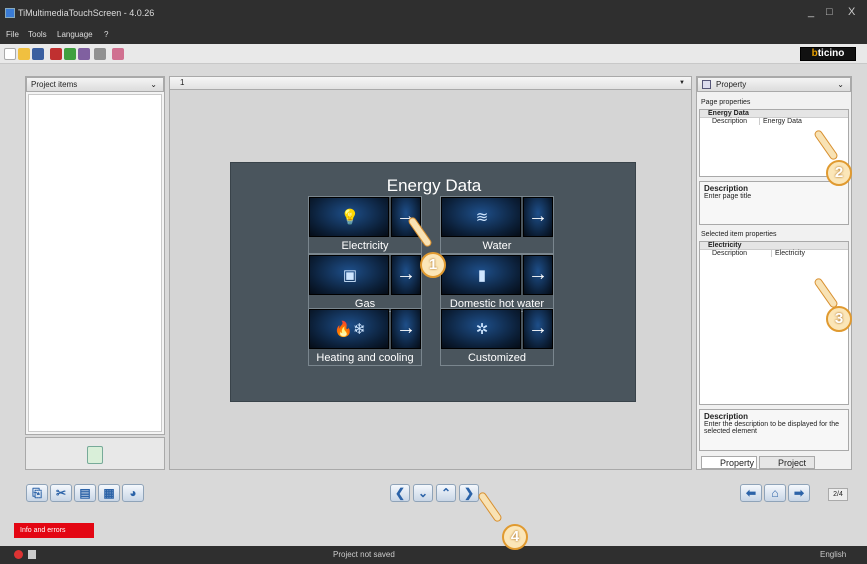  I want to click on home-button: ⌂, so click(775, 493).